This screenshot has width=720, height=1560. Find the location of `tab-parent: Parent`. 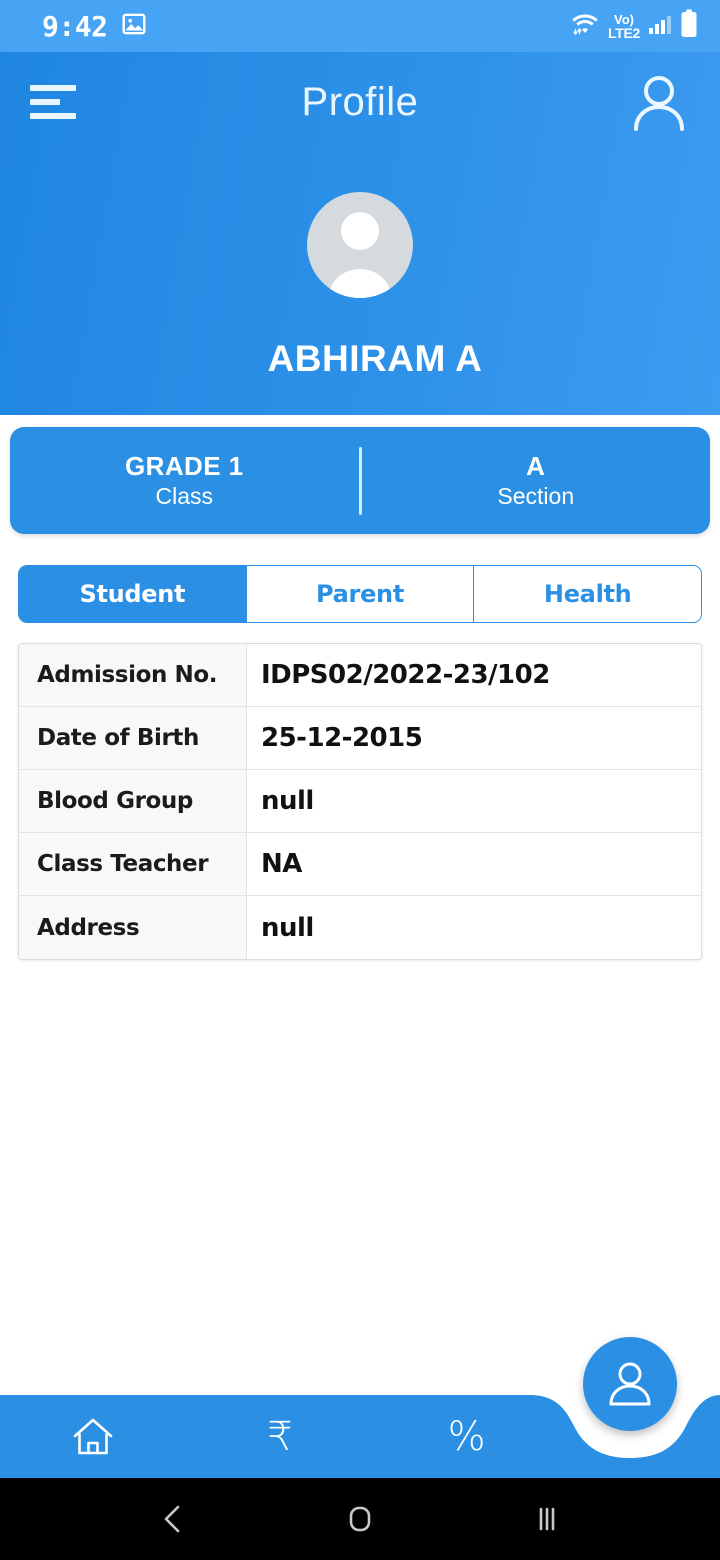

tab-parent: Parent is located at coordinates (360, 594).